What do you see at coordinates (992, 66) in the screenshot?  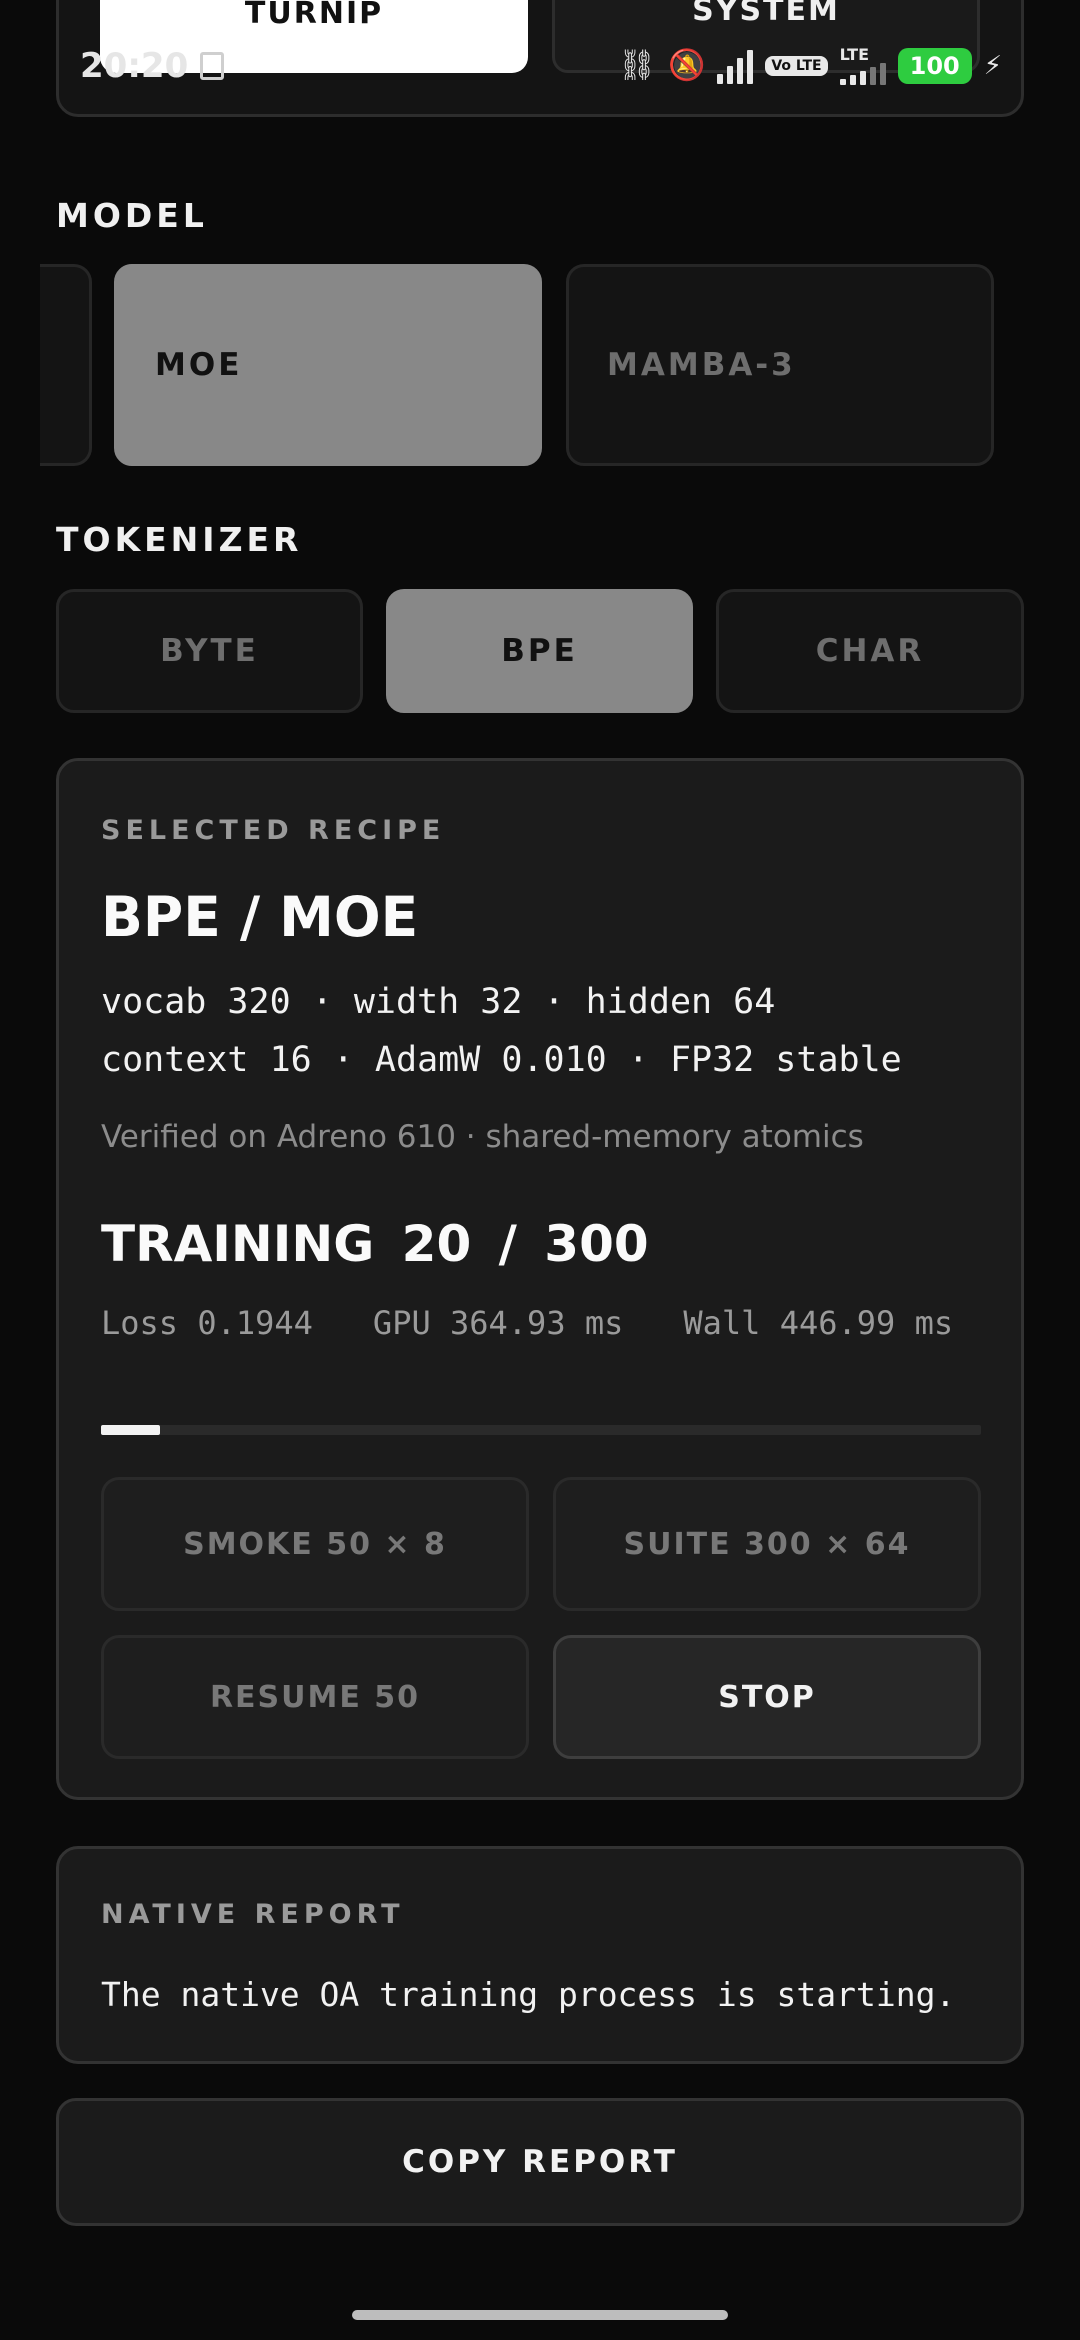 I see `charging-icon: ⚡` at bounding box center [992, 66].